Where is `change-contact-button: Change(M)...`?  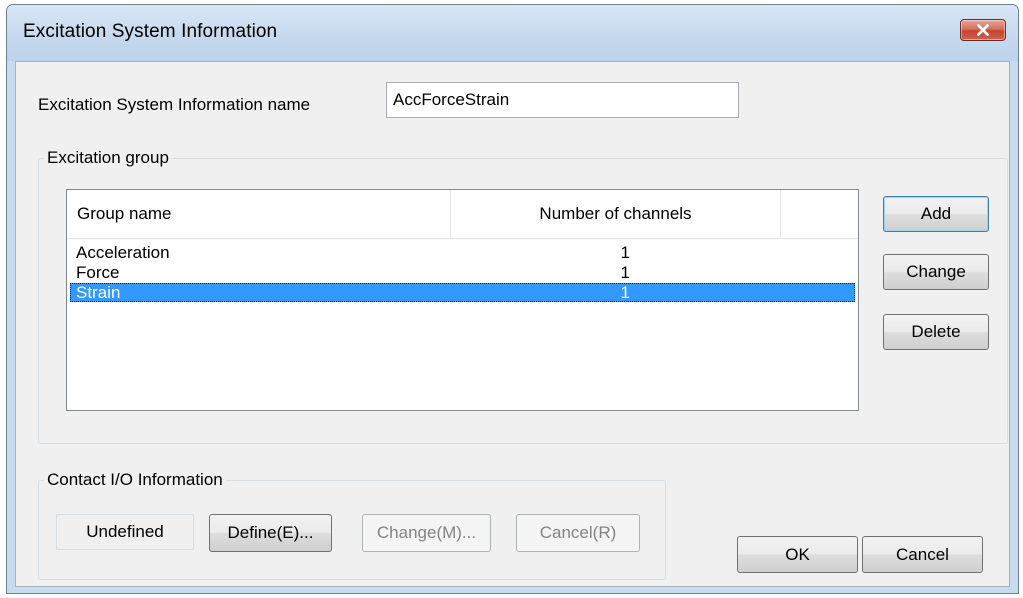
change-contact-button: Change(M)... is located at coordinates (426, 533).